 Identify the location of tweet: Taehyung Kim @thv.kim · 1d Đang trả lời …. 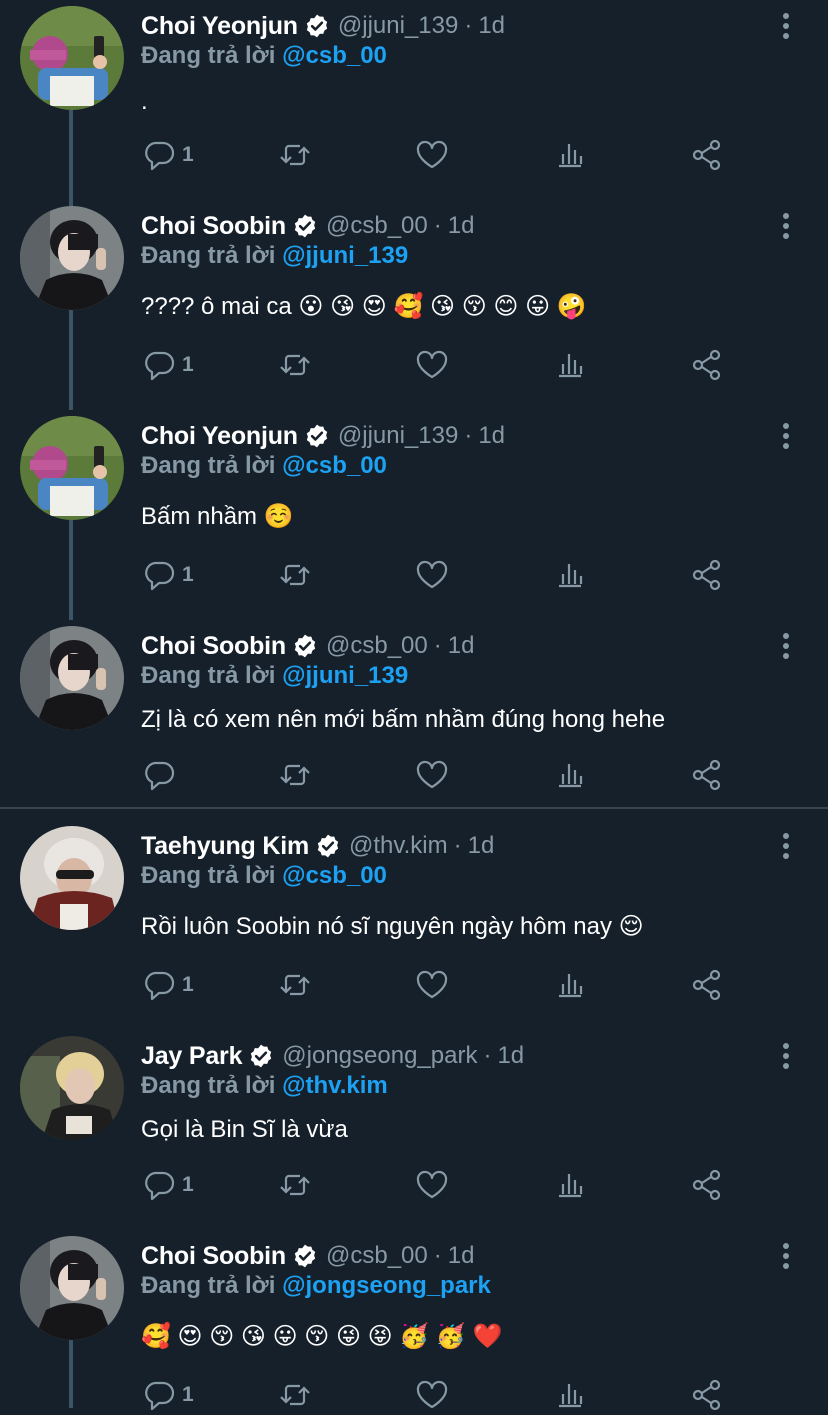
(414, 925).